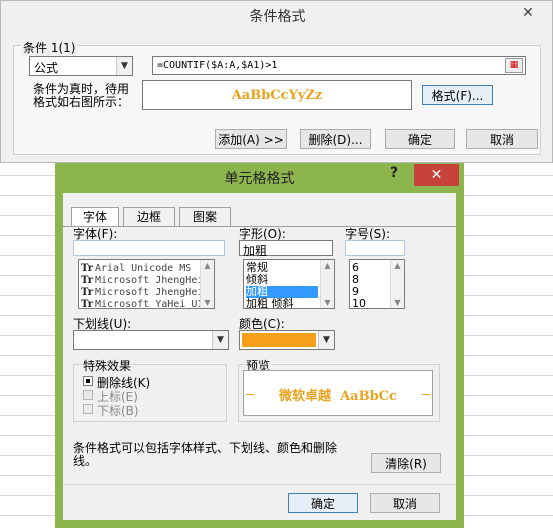 Image resolution: width=553 pixels, height=532 pixels. I want to click on formula-input: =COUNTIF($A:A,$A1)>1 ▦, so click(339, 65).